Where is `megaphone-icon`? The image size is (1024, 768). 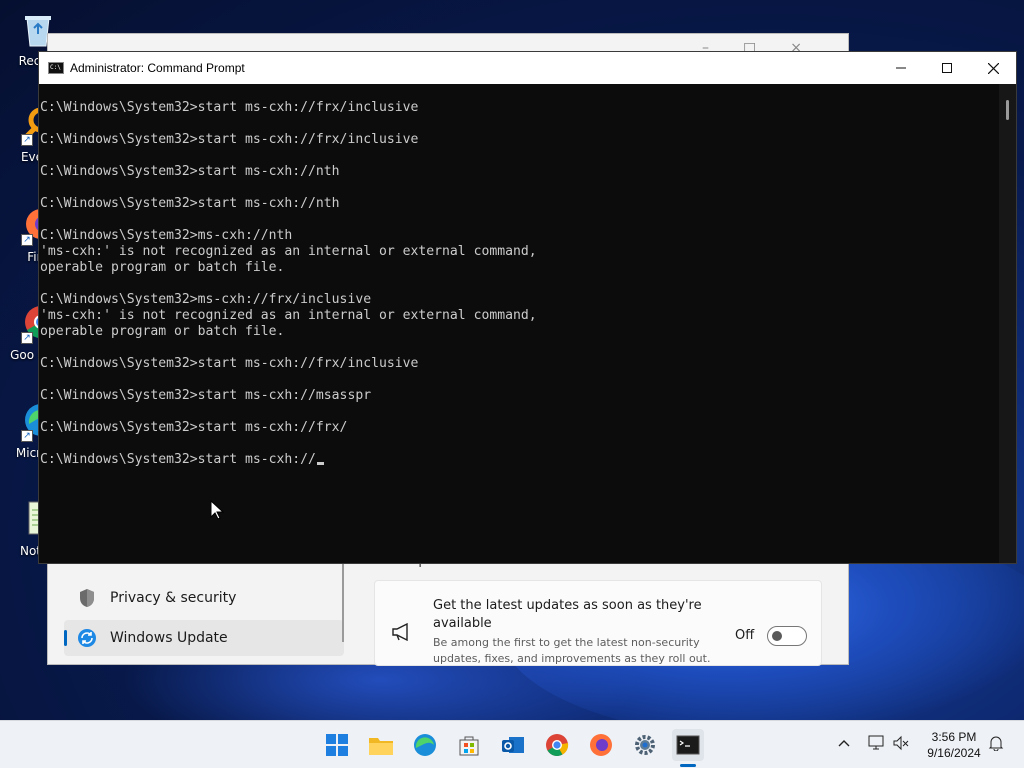 megaphone-icon is located at coordinates (402, 632).